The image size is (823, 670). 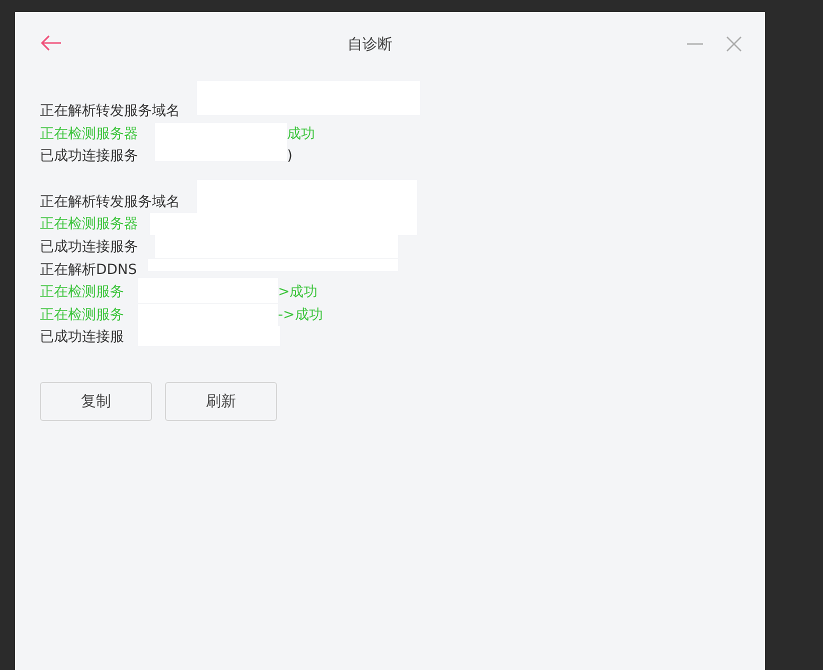 I want to click on log-line: 正在解析DDNS, so click(x=88, y=270).